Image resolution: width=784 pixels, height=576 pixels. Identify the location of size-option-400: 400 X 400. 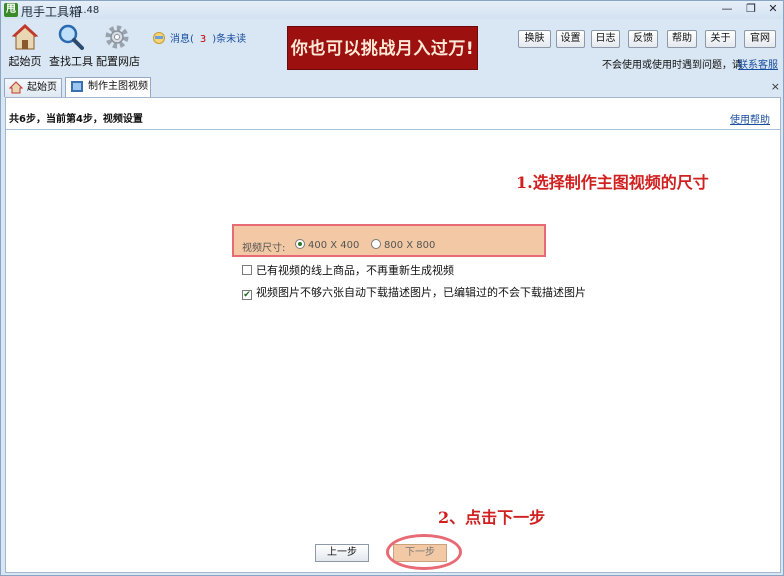
(327, 245).